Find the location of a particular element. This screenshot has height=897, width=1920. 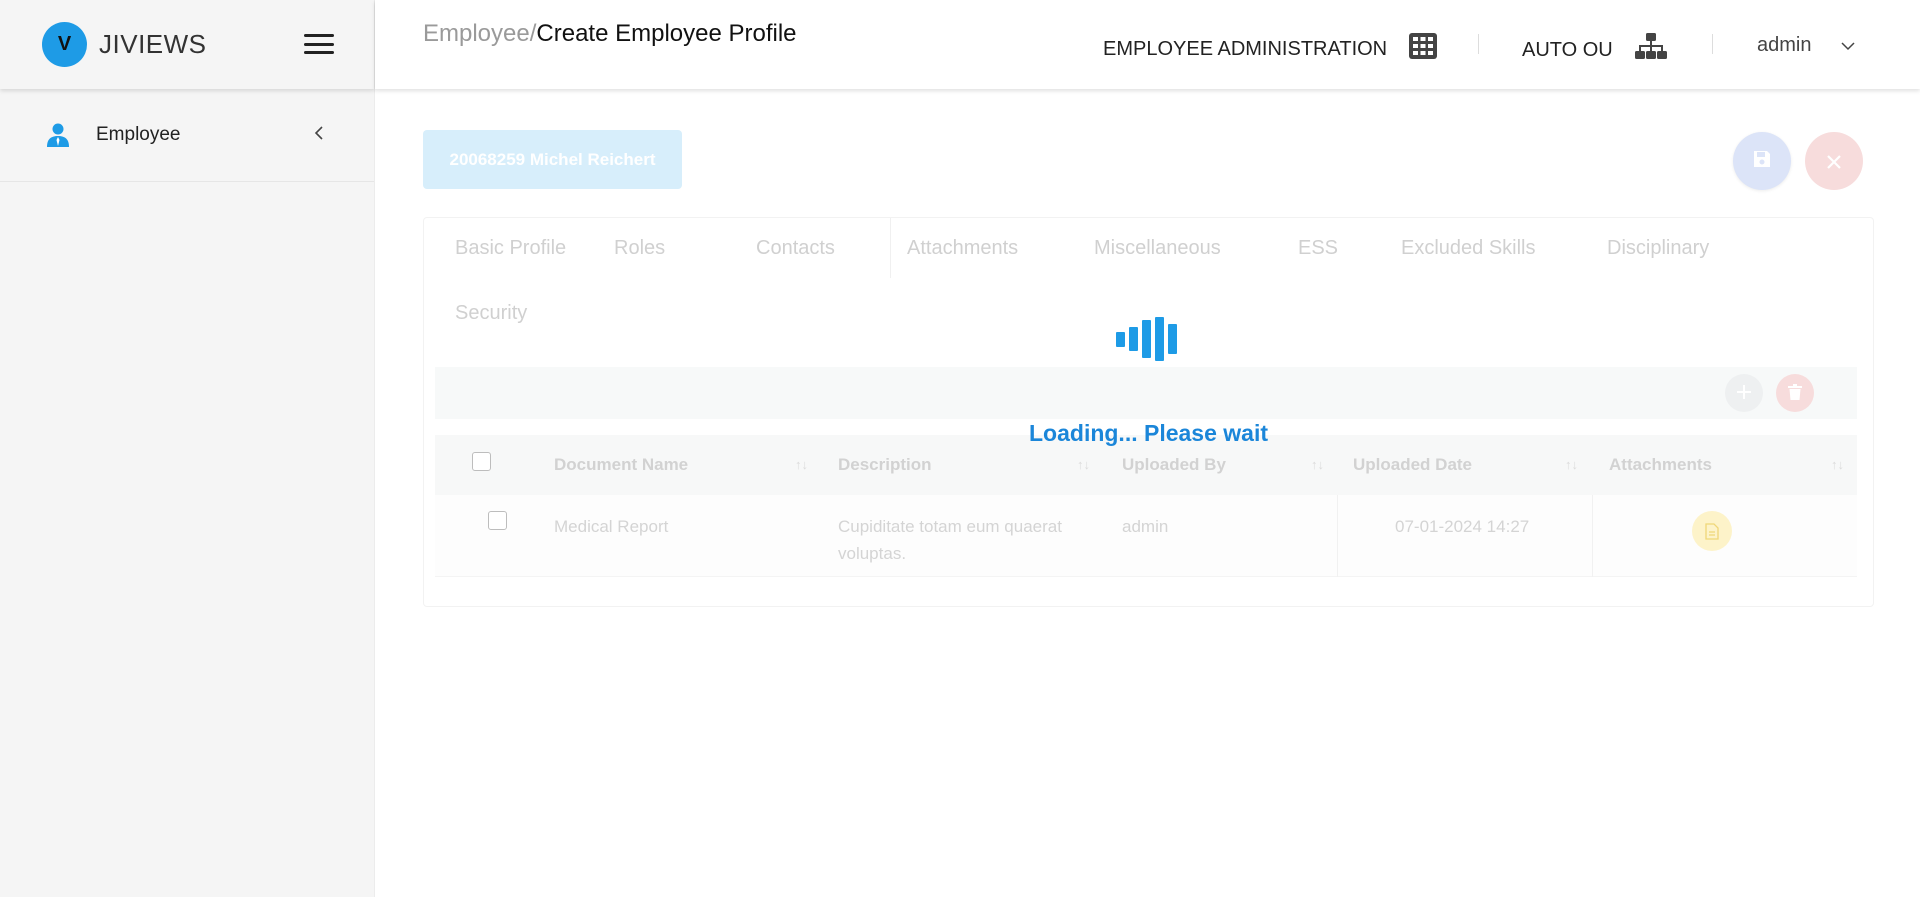

page-title: Create Employee Profile is located at coordinates (666, 33).